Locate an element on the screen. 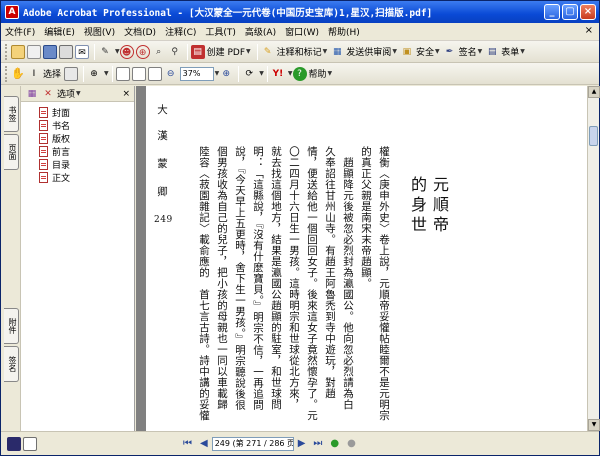 This screenshot has width=600, height=456. open-folder-icon is located at coordinates (18, 51).